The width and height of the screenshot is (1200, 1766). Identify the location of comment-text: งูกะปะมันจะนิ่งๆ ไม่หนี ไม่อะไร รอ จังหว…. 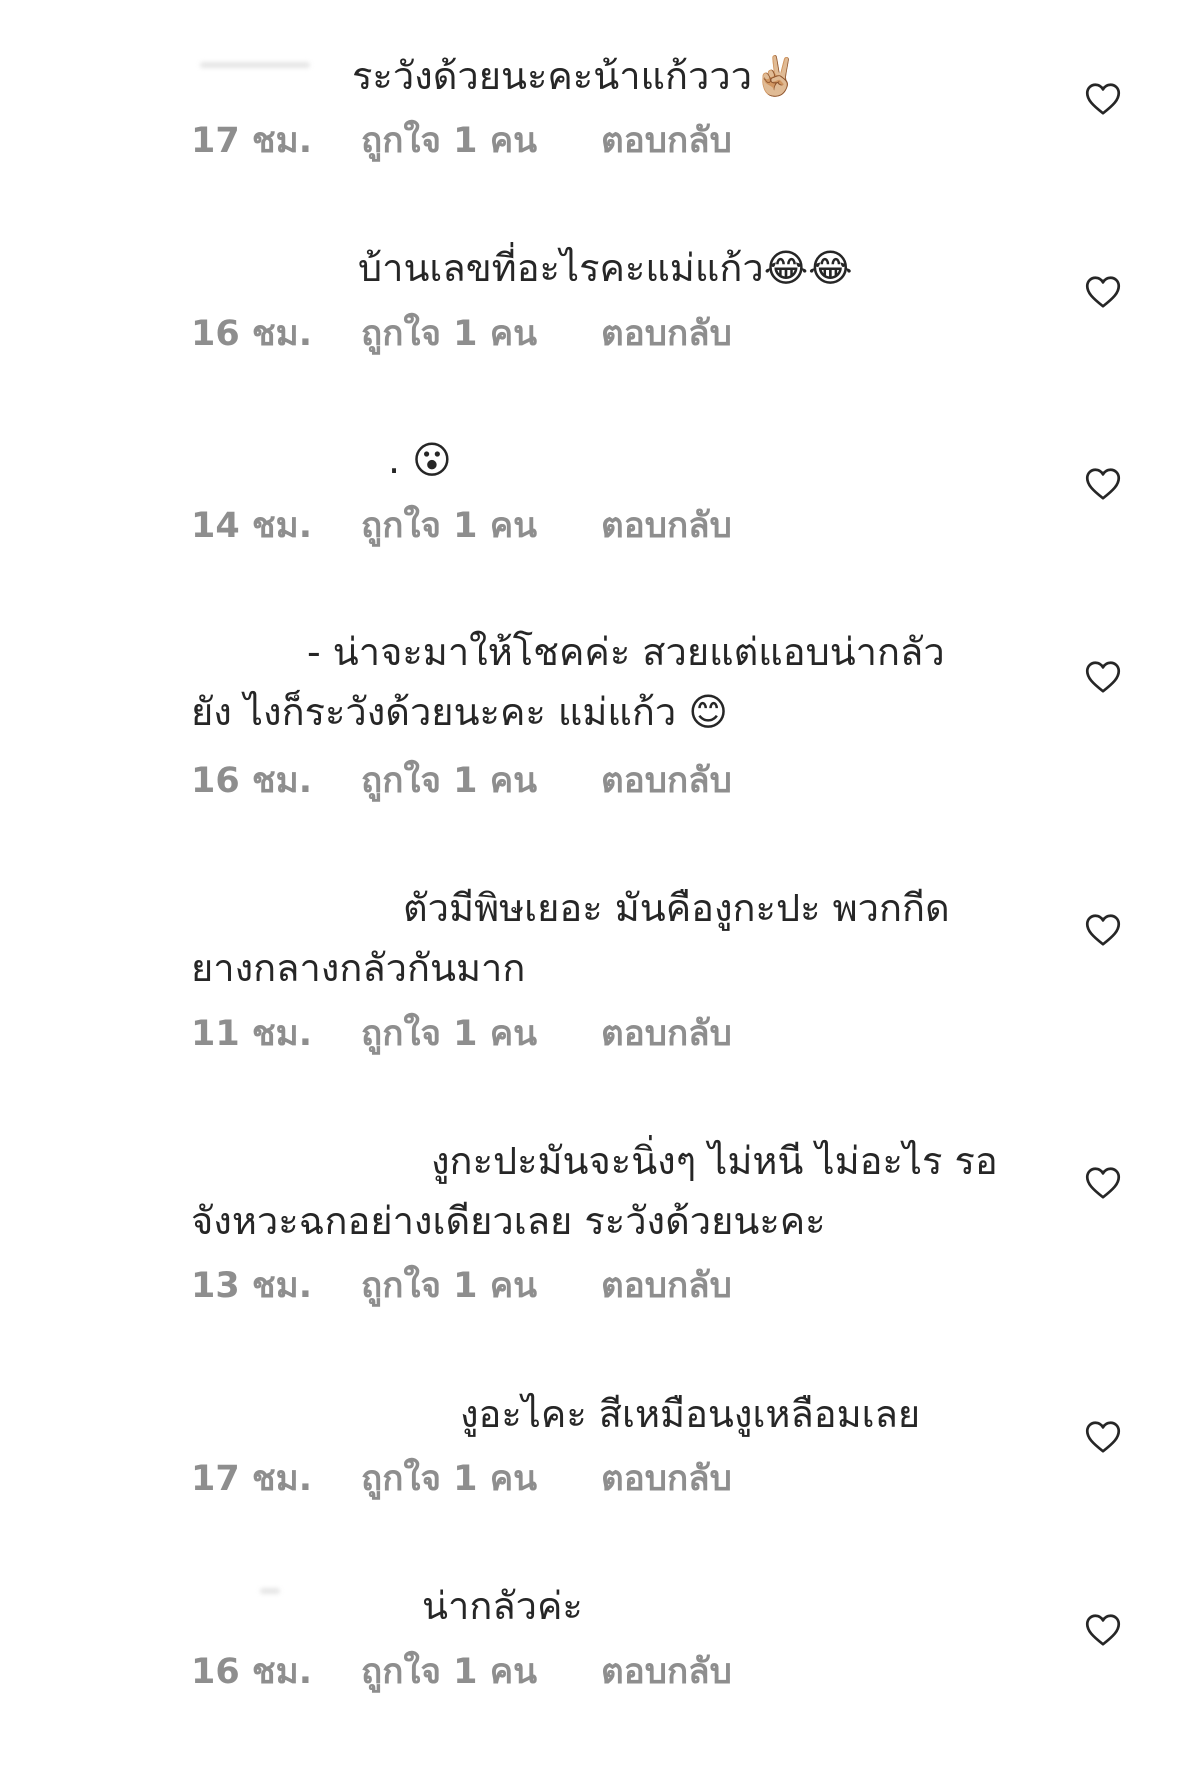
(594, 1191).